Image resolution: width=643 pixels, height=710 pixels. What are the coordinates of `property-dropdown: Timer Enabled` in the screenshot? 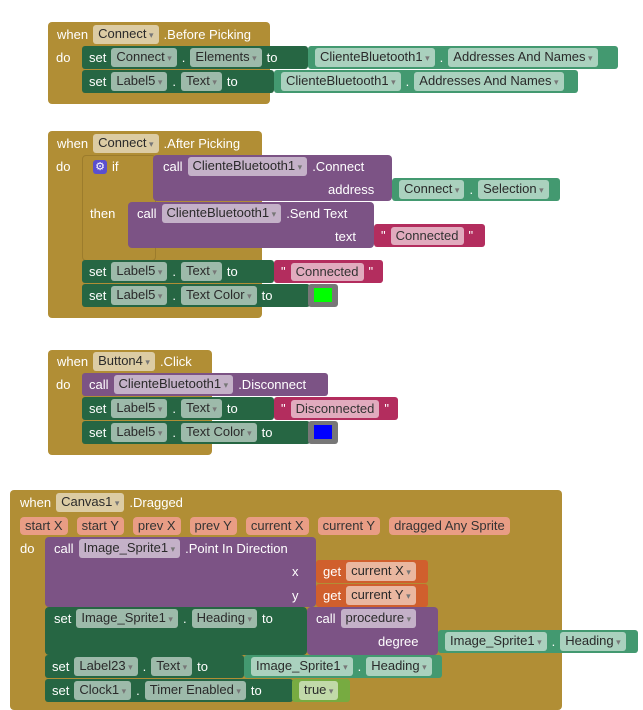 It's located at (195, 690).